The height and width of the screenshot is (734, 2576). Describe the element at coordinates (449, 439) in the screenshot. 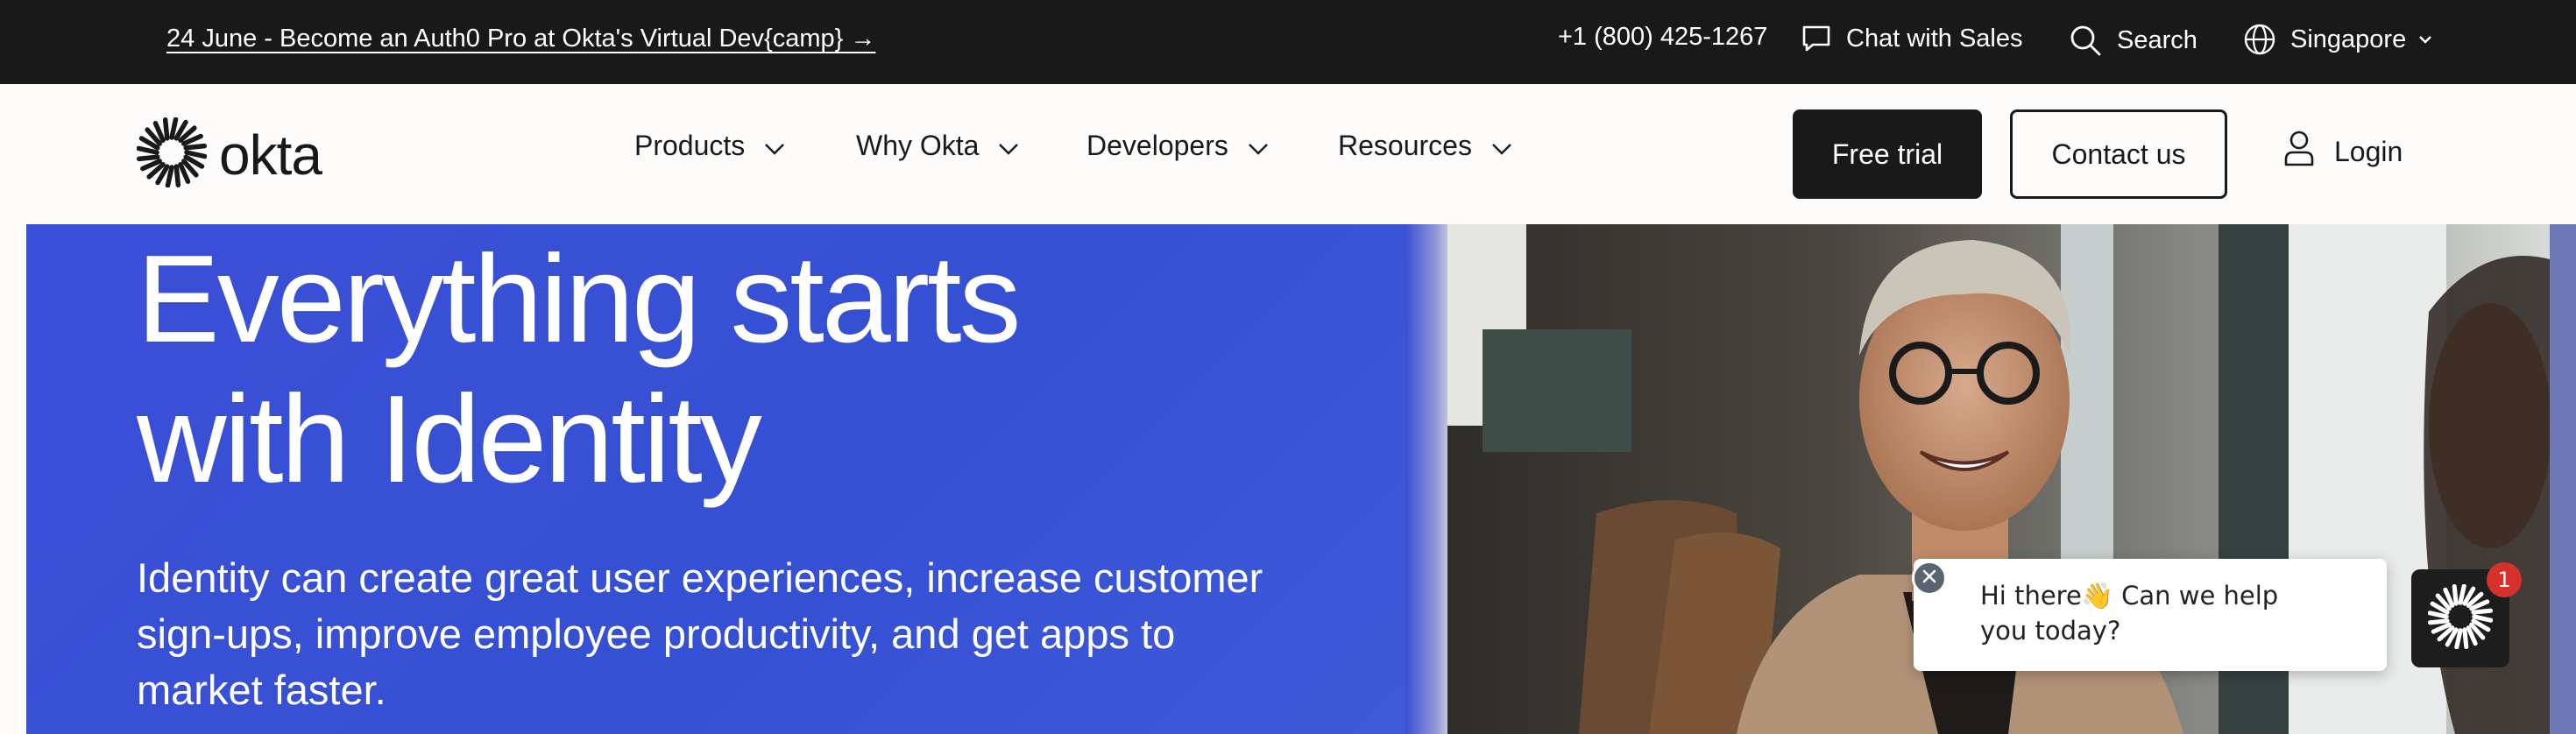

I see `hero-title-line-2: with Identity` at that location.